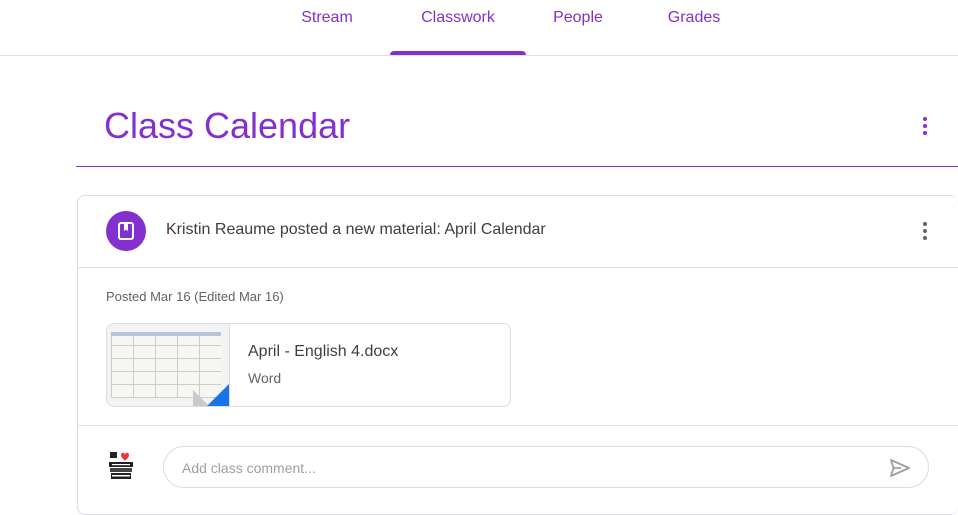 The image size is (958, 515). I want to click on more-vert-icon, so click(925, 231).